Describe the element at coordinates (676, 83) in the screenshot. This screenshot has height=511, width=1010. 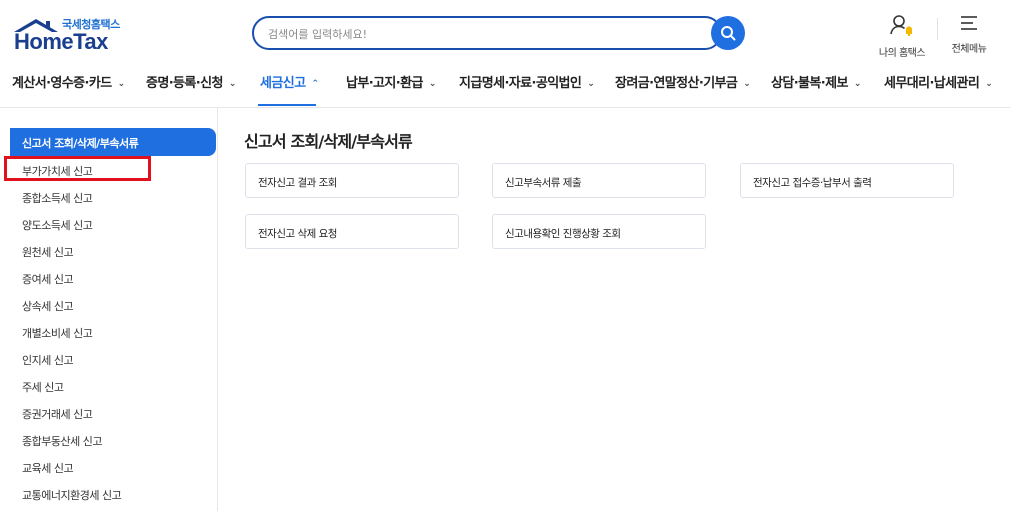
I see `gnb-item-label: 장려금·연말정산·기부금` at that location.